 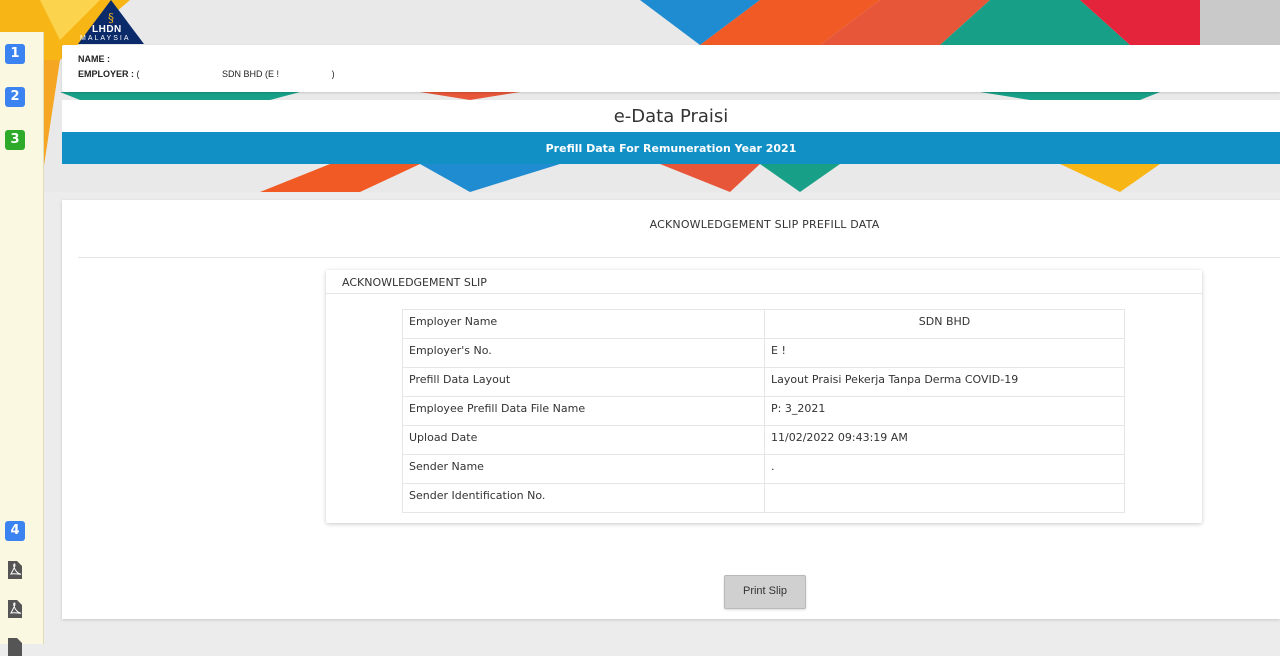 What do you see at coordinates (944, 411) in the screenshot?
I see `field-value: P: 3_2021` at bounding box center [944, 411].